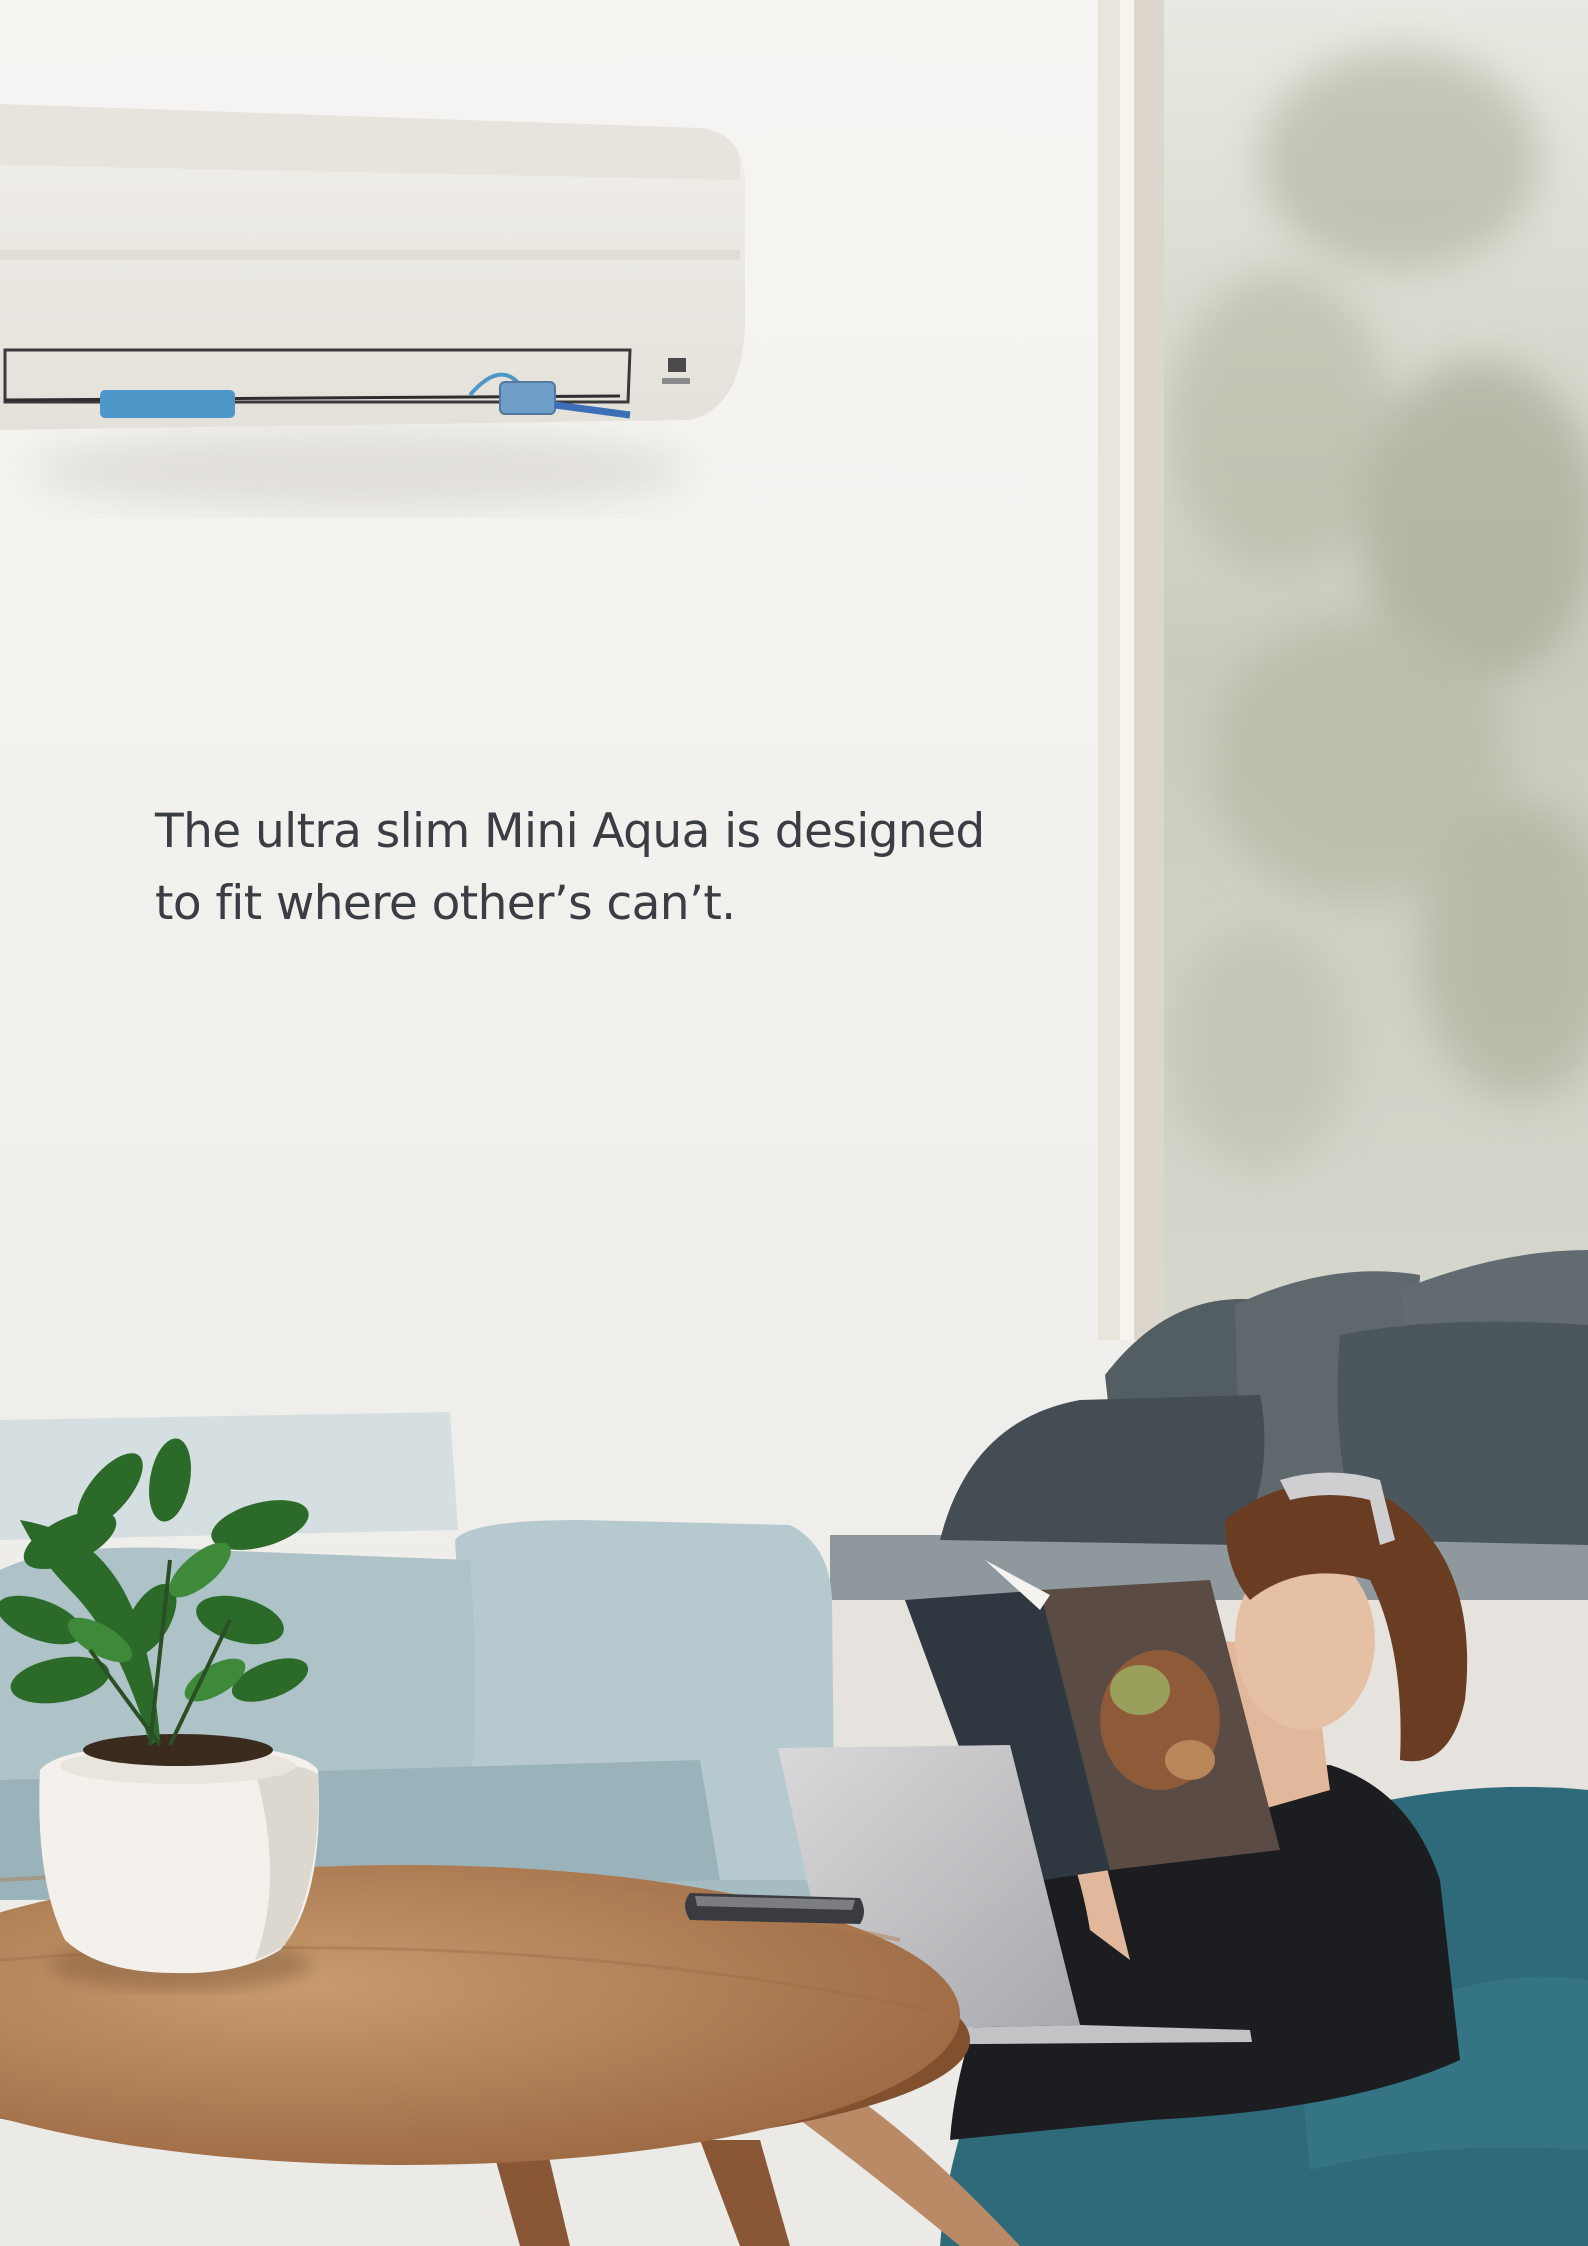 The height and width of the screenshot is (2246, 1588). I want to click on air-conditioner, so click(372, 307).